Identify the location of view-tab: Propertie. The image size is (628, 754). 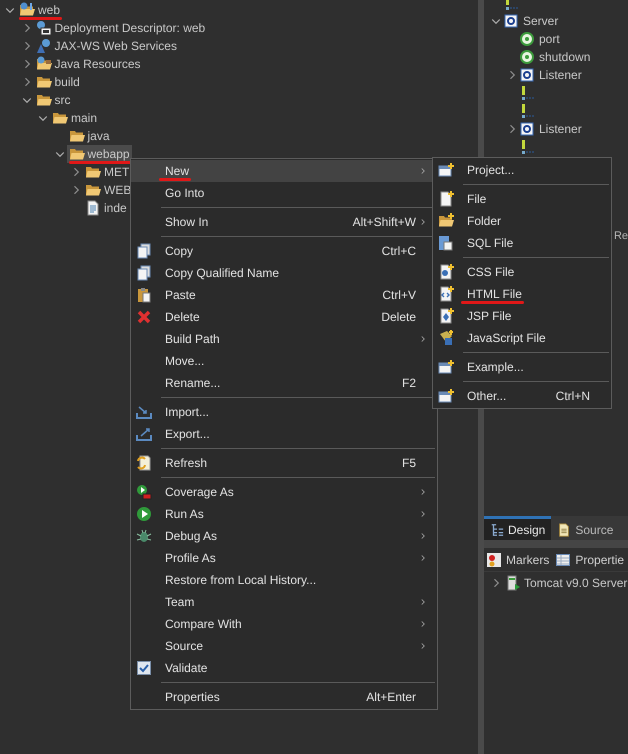
(589, 559).